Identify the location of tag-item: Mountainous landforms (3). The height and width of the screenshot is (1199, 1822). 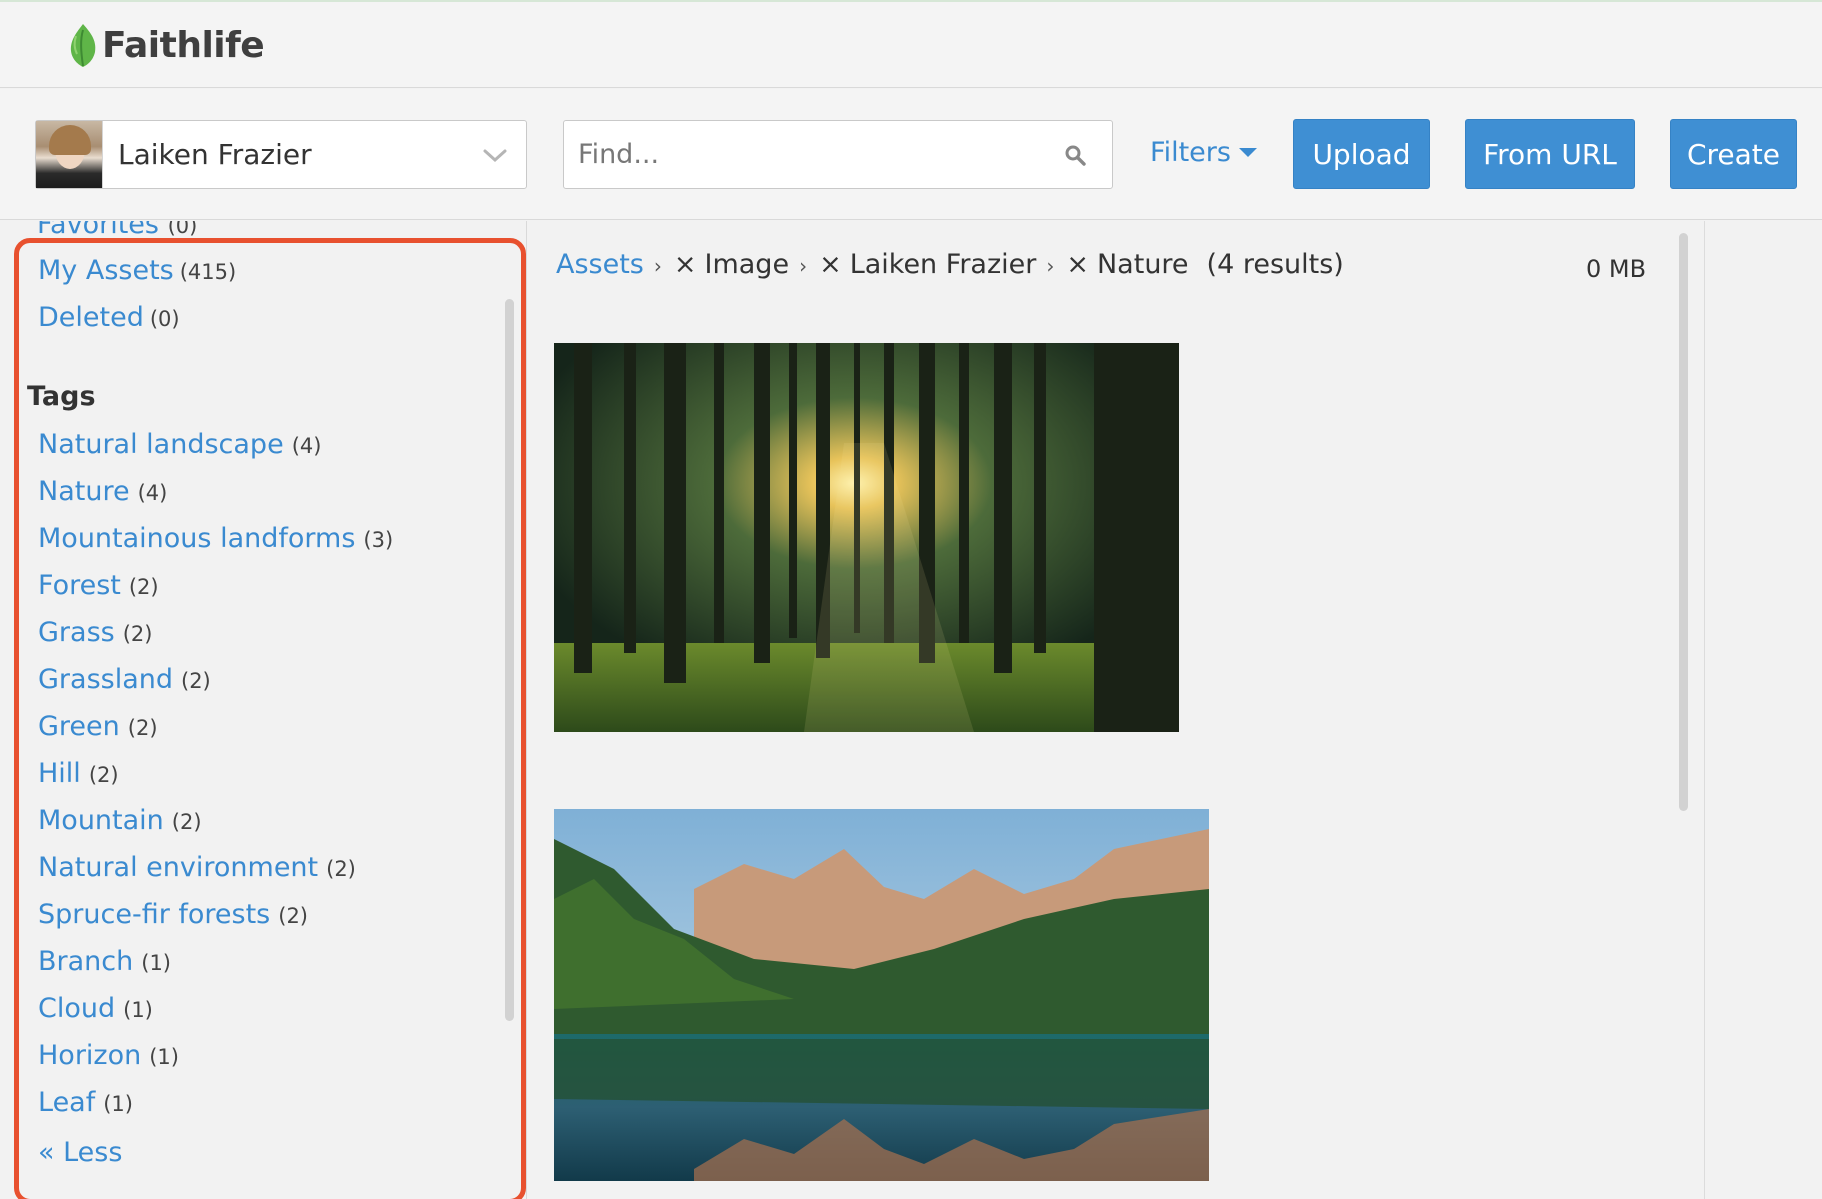
(252, 546).